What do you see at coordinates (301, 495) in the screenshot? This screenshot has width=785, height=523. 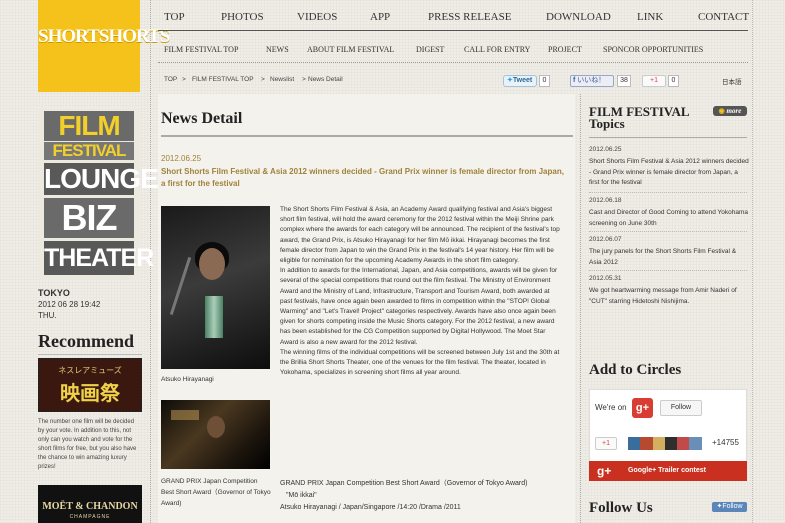 I see `gp-film: "Mō ikkai"` at bounding box center [301, 495].